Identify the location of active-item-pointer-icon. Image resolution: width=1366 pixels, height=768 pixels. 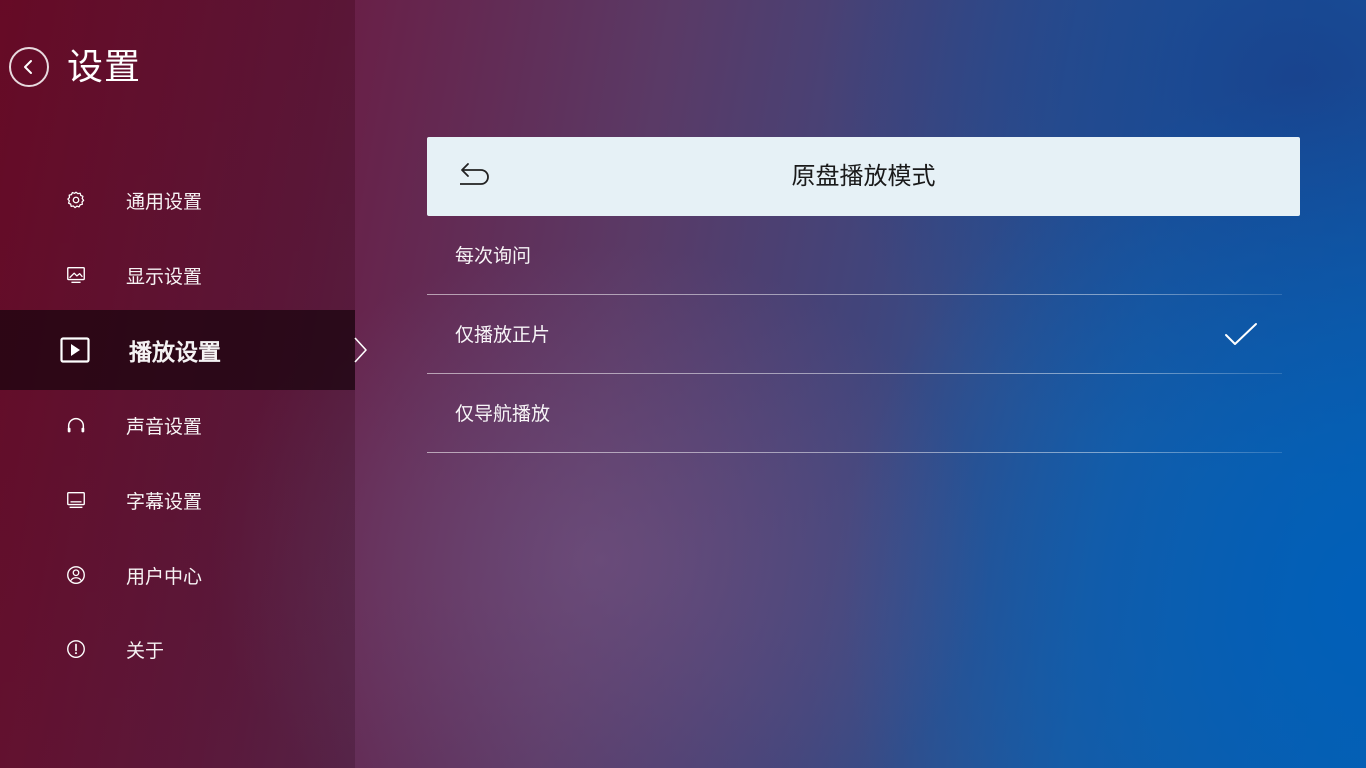
(360, 350).